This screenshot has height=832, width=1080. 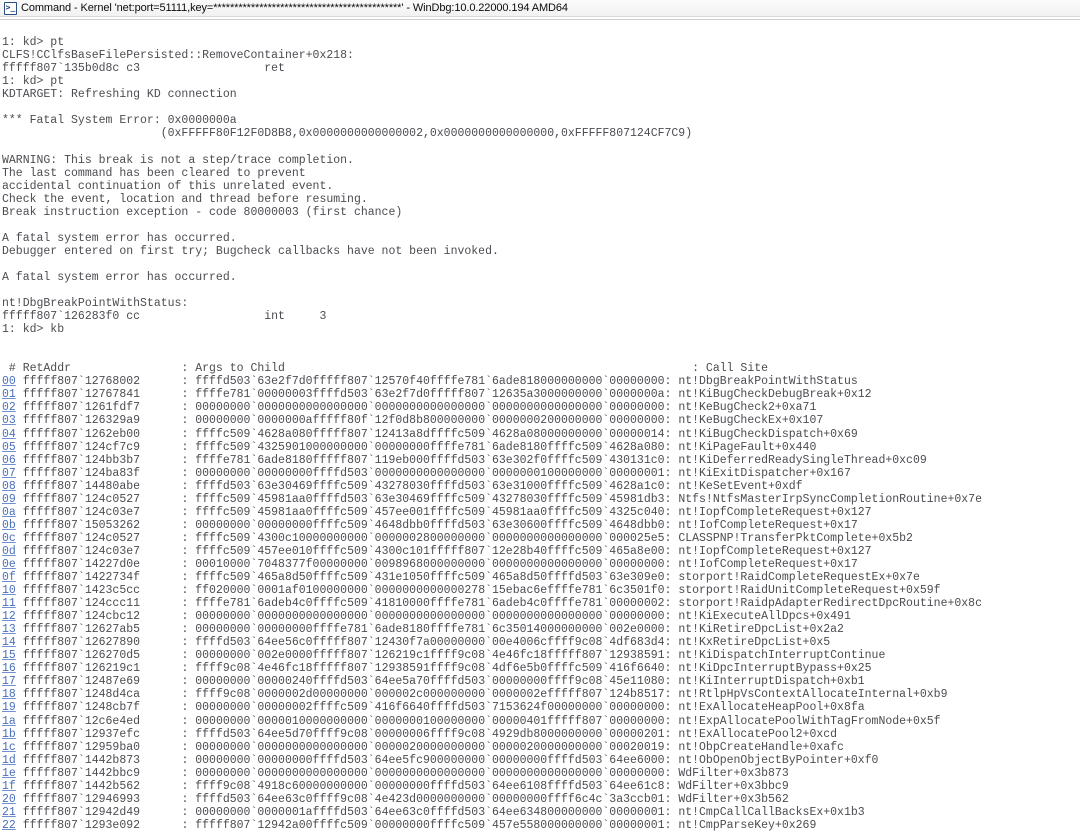 I want to click on frame-index-link: 1e, so click(x=9, y=773).